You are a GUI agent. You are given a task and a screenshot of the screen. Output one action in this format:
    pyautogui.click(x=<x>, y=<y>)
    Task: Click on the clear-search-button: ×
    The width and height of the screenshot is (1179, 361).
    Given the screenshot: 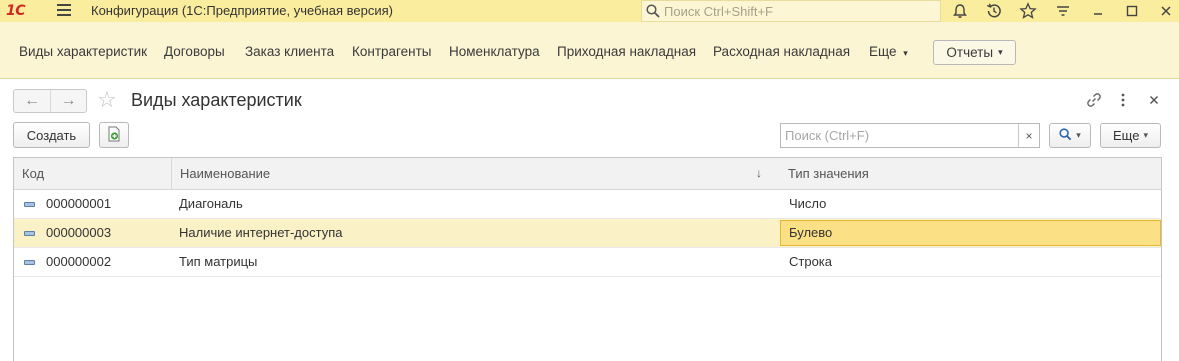 What is the action you would take?
    pyautogui.click(x=1028, y=135)
    